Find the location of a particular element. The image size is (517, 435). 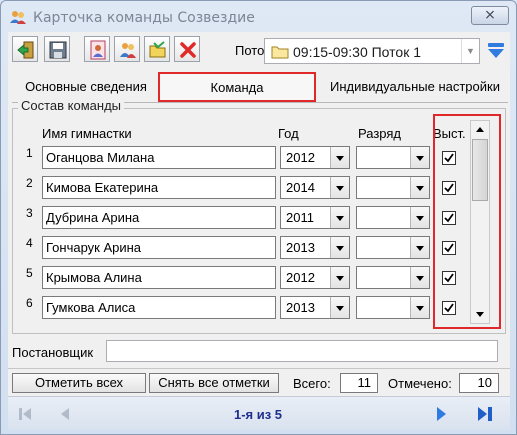

gymnast-name-field: Кимова Екатерина is located at coordinates (159, 187).